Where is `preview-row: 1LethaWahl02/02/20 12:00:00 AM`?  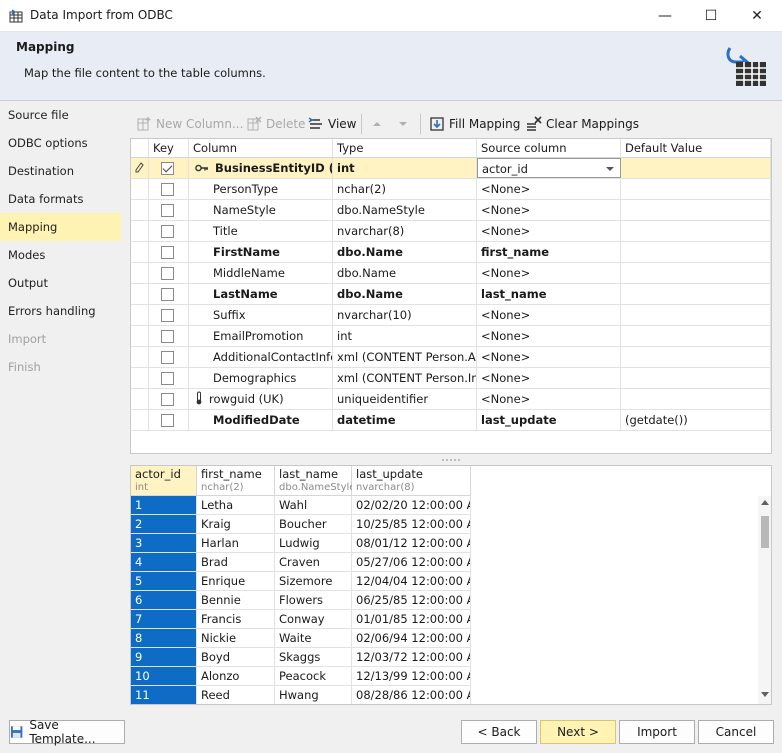
preview-row: 1LethaWahl02/02/20 12:00:00 AM is located at coordinates (301, 505).